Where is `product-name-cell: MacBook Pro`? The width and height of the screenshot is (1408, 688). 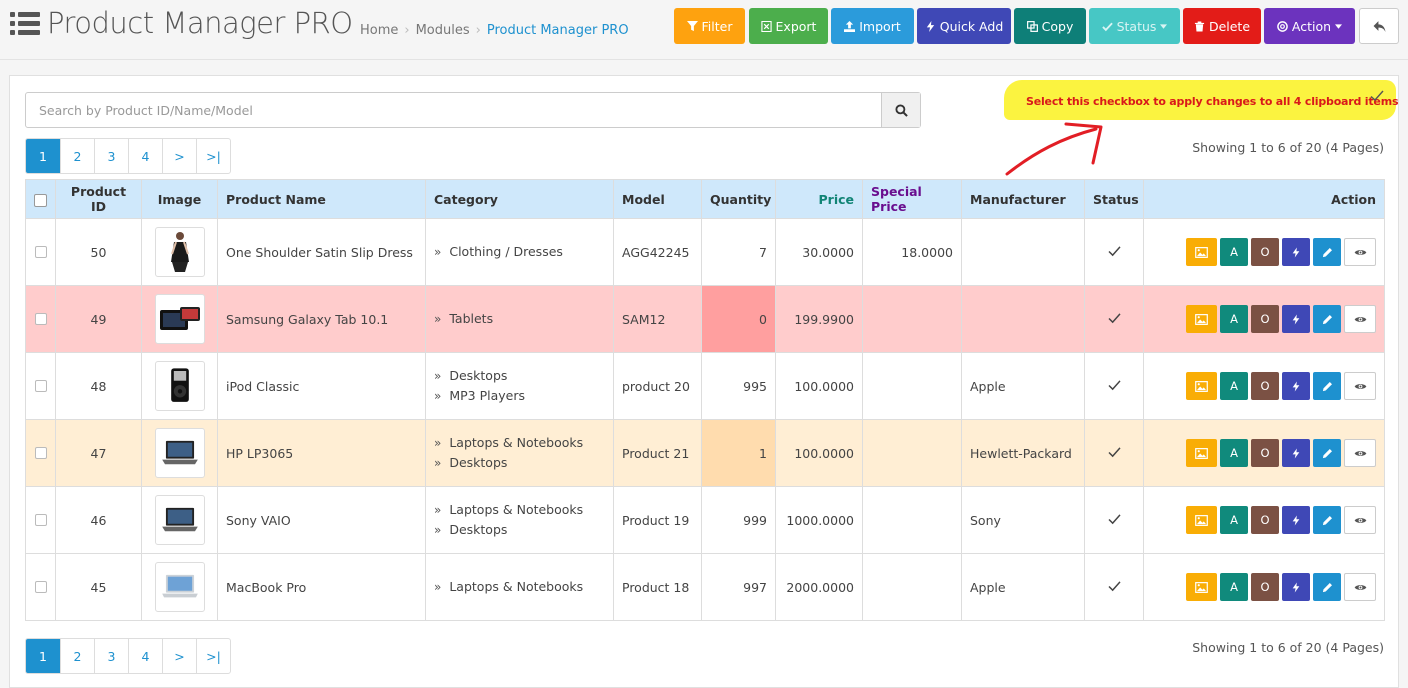
product-name-cell: MacBook Pro is located at coordinates (321, 587).